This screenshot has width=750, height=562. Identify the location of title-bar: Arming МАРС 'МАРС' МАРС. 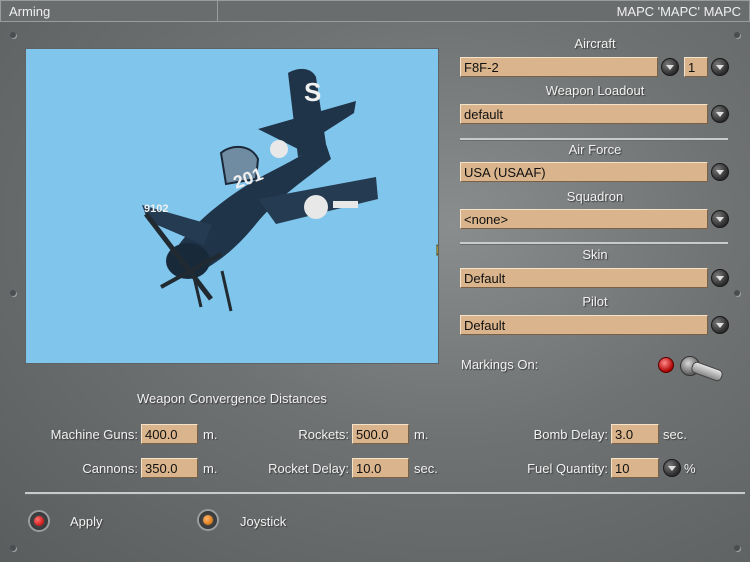
(375, 11).